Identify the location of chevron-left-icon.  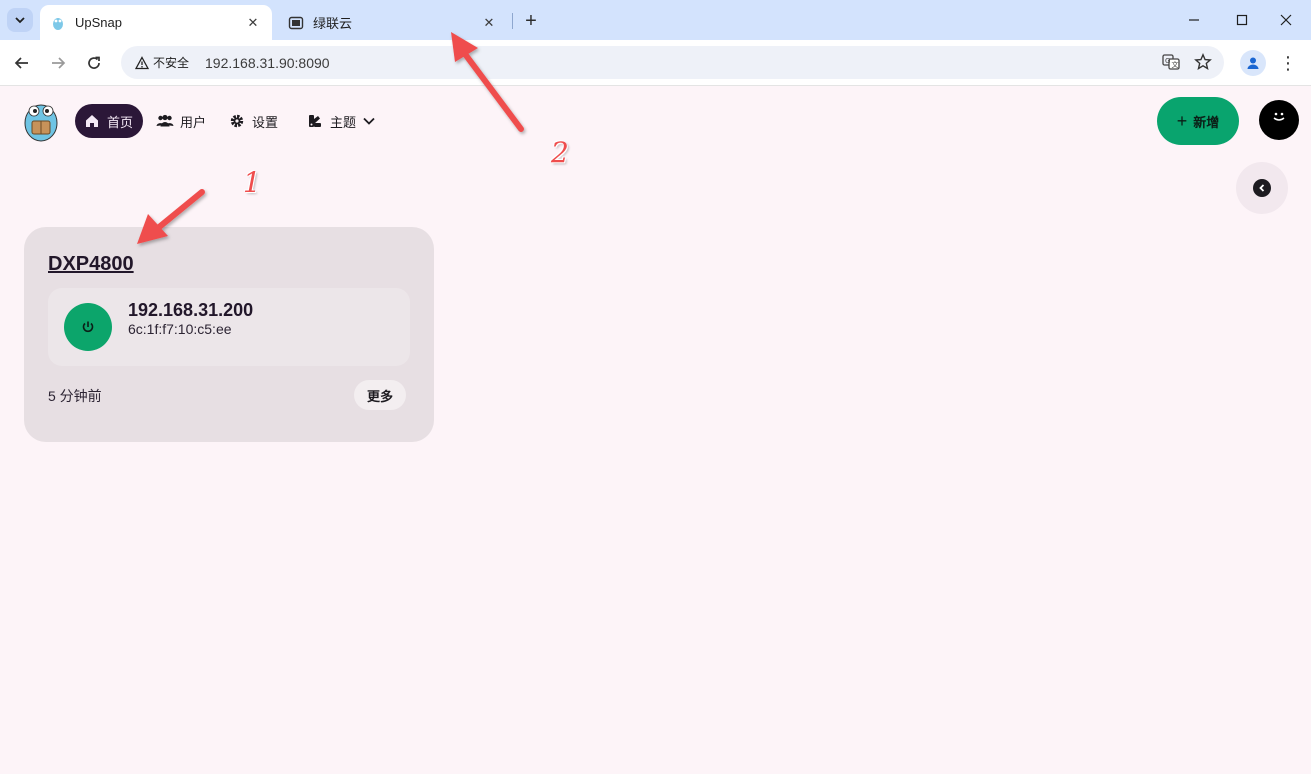
(1262, 188).